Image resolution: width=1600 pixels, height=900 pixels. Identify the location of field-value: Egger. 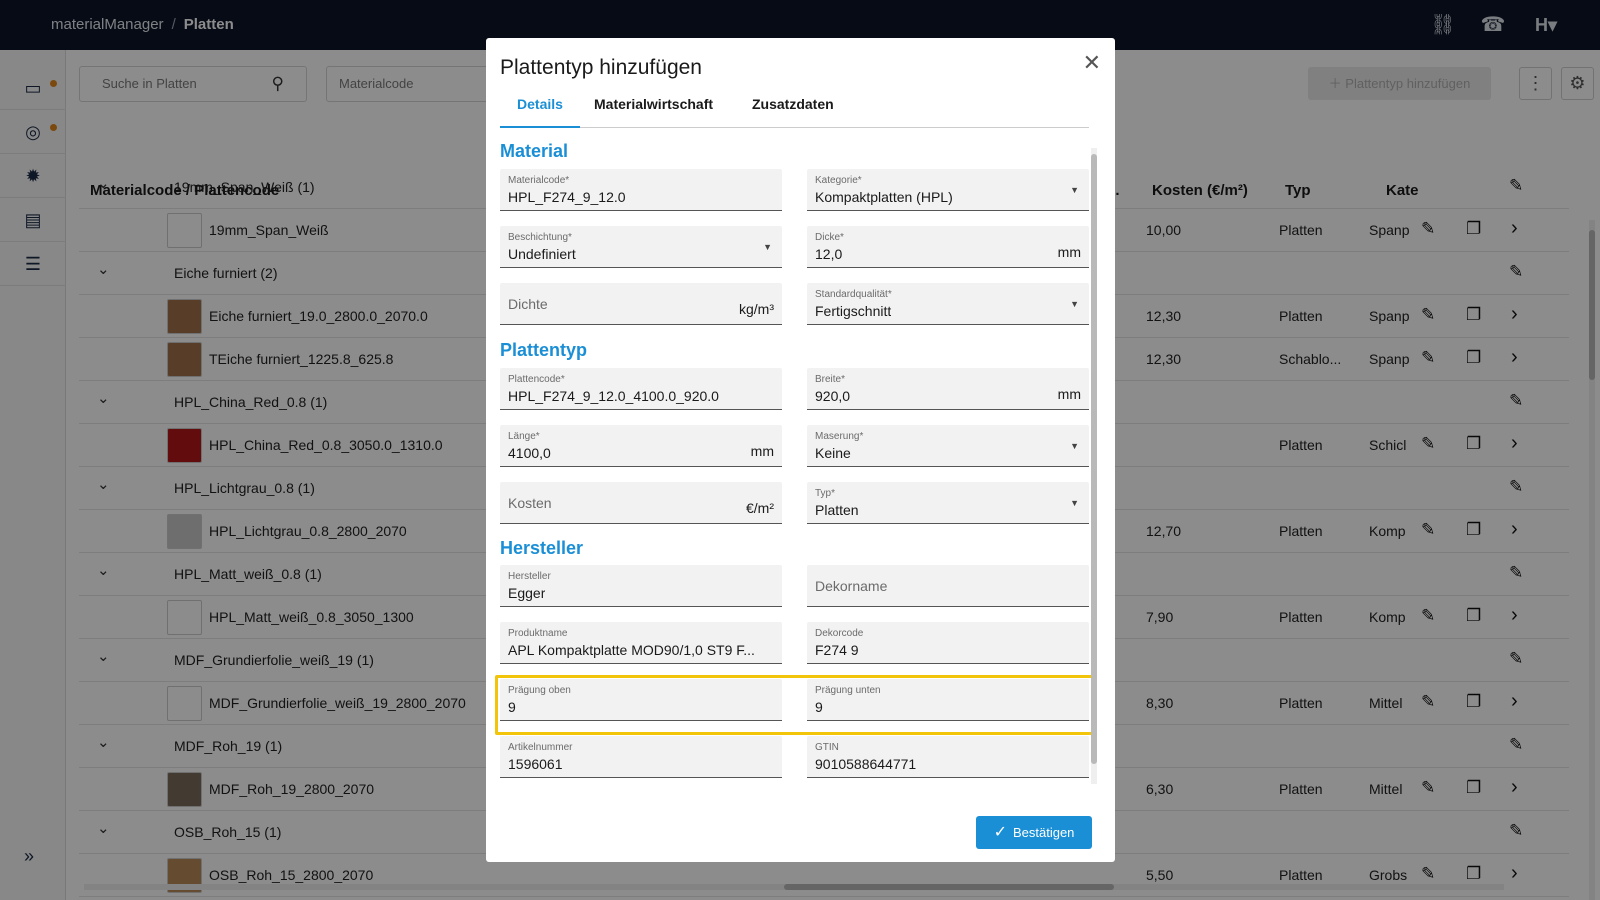
(527, 593).